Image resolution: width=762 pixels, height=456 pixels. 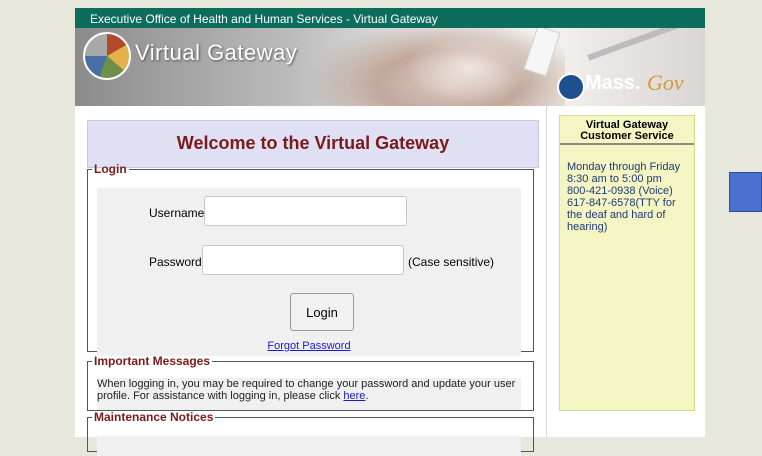 I want to click on virtual-gateway-logo-text: Virtual Gateway, so click(x=216, y=52).